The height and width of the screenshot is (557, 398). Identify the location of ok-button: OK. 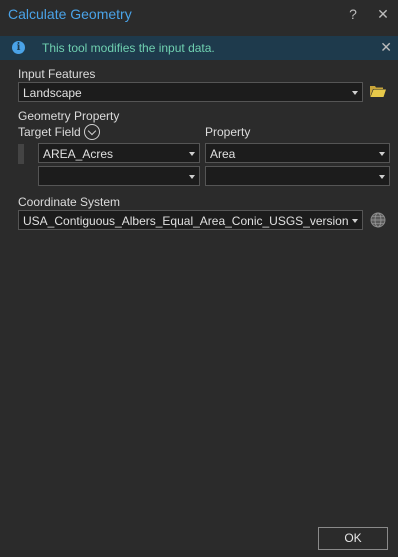
(353, 538).